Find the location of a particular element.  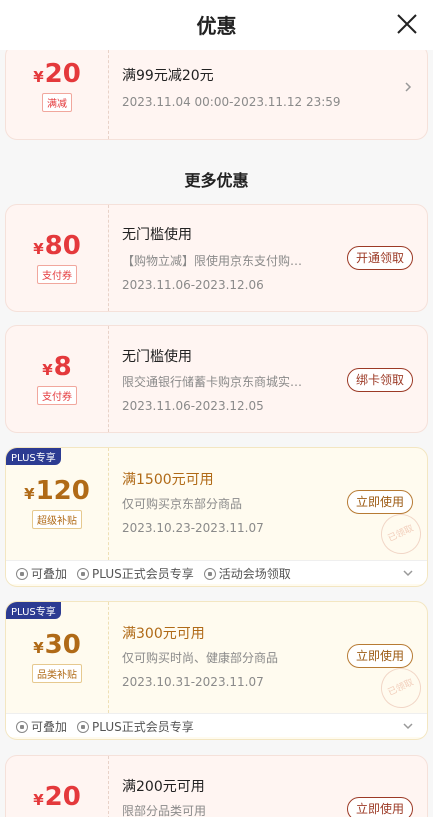

coupon-desc: 仅可购买京东部分商品 is located at coordinates (182, 504).